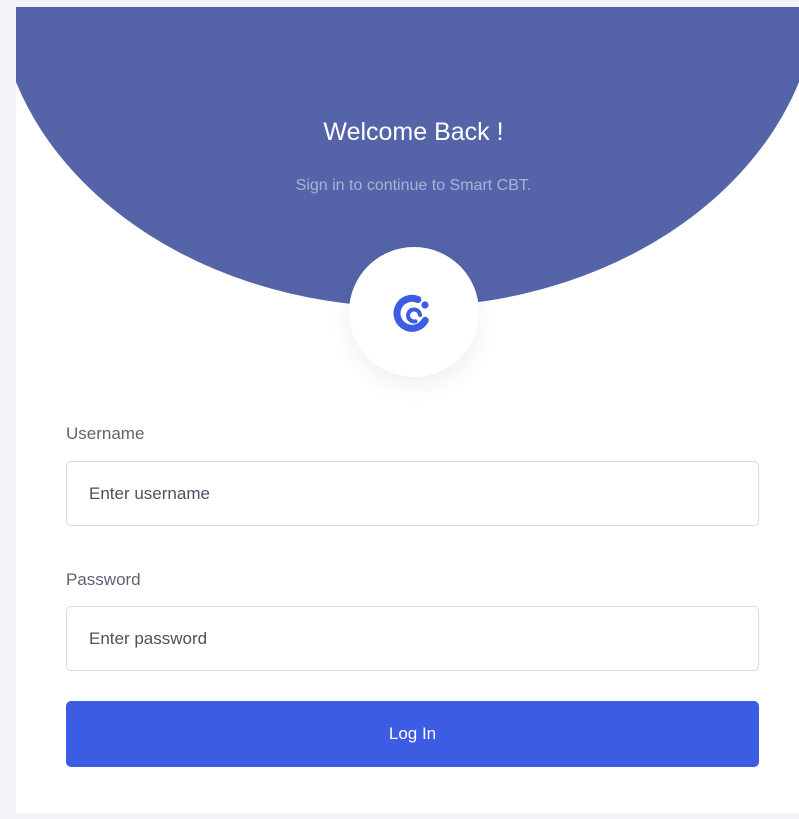 This screenshot has height=819, width=799. I want to click on page-subtitle: Sign in to continue to Smart CBT., so click(413, 185).